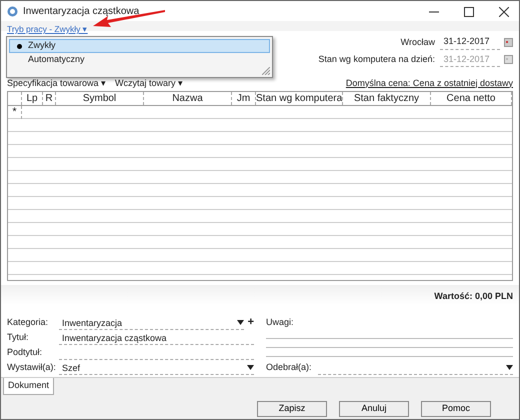 This screenshot has width=520, height=420. Describe the element at coordinates (471, 98) in the screenshot. I see `column-header: Cena netto` at that location.